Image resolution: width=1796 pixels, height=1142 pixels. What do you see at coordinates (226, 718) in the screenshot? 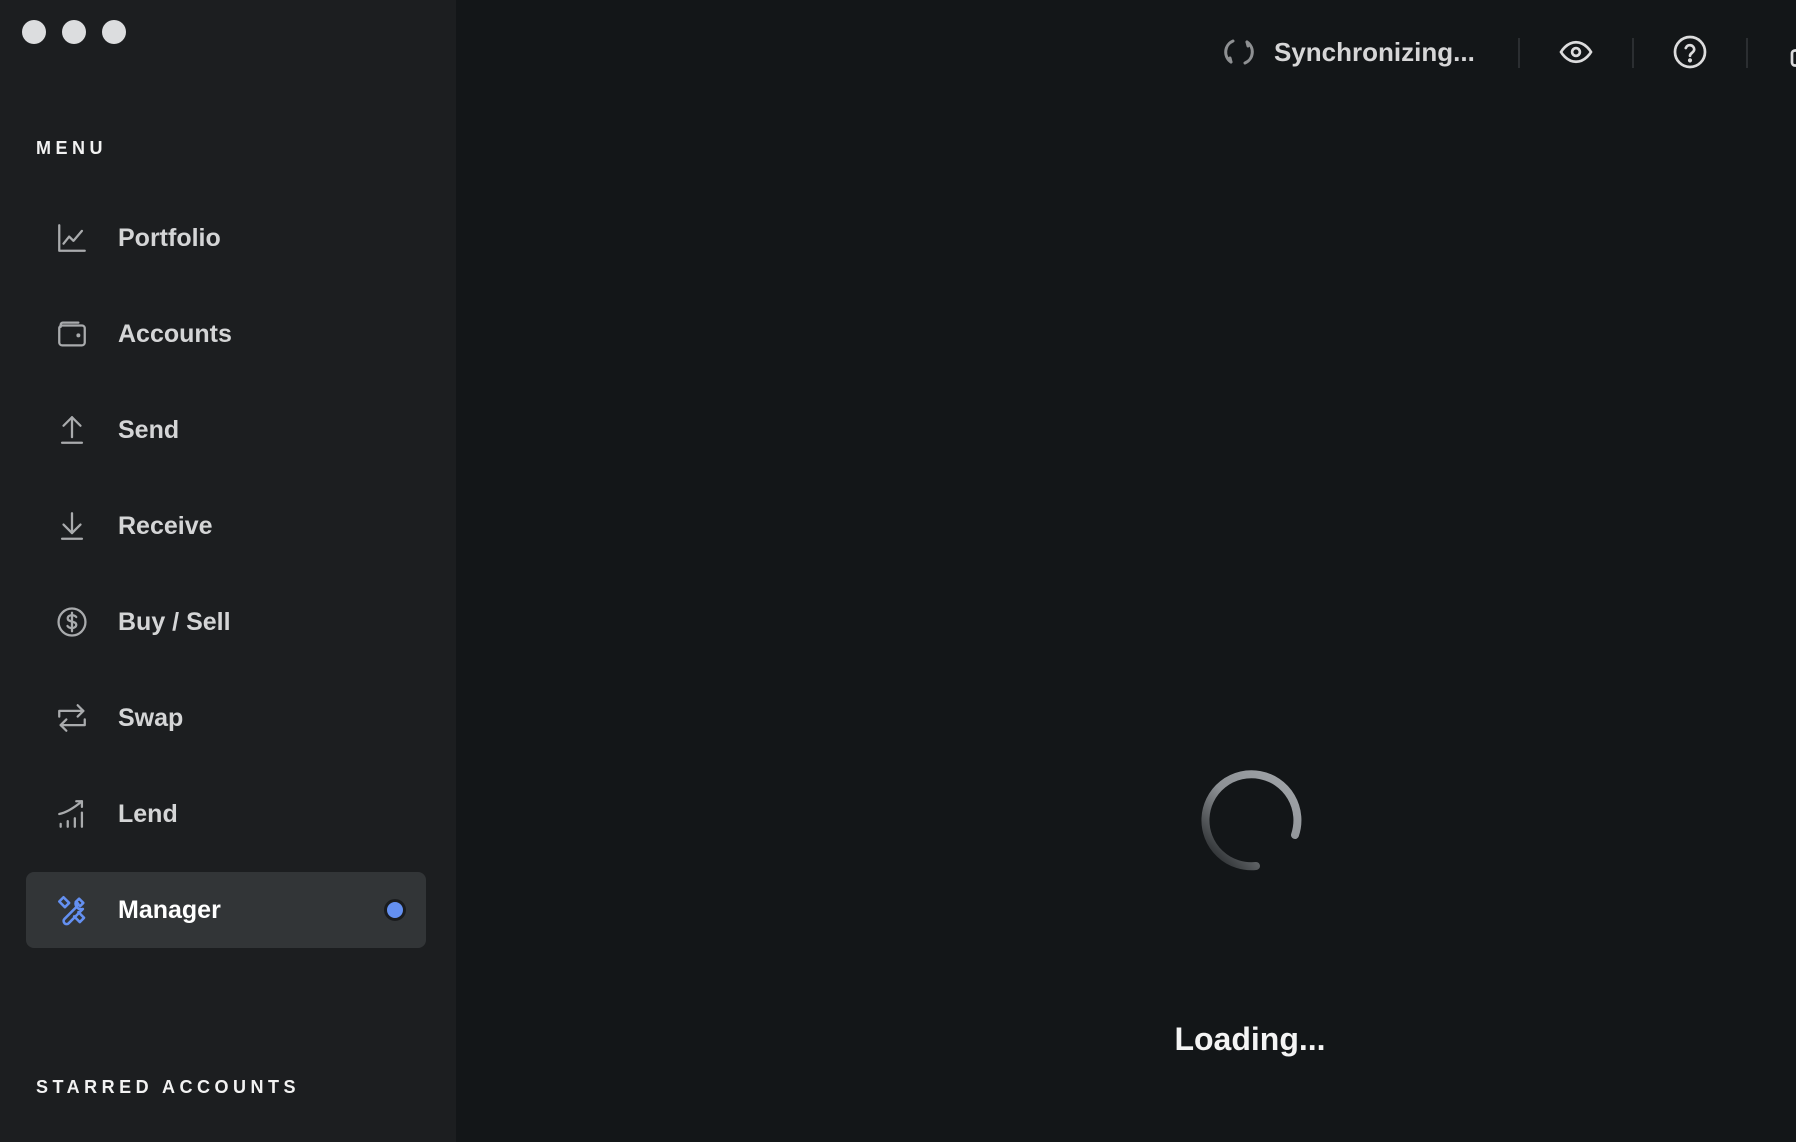
I see `sidebar-item-swap: Swap` at bounding box center [226, 718].